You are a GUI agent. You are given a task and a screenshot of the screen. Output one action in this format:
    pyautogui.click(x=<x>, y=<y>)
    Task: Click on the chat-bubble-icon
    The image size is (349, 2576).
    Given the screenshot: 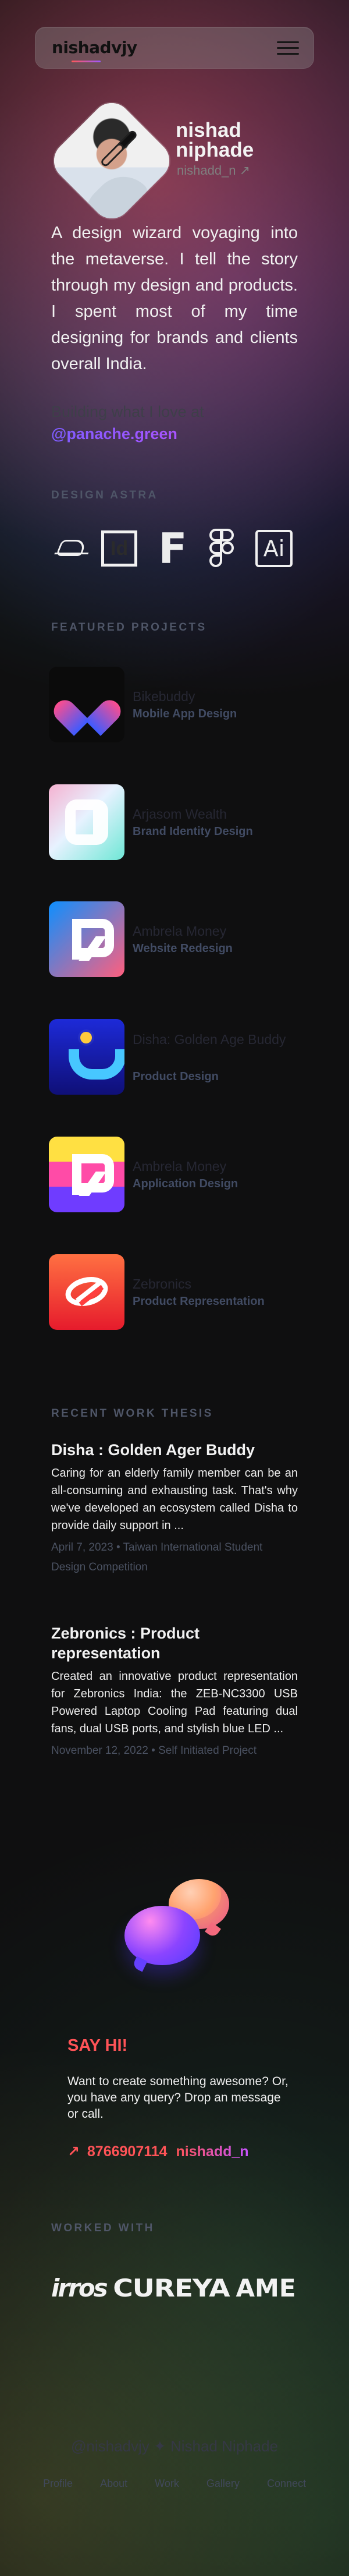 What is the action you would take?
    pyautogui.click(x=162, y=1935)
    